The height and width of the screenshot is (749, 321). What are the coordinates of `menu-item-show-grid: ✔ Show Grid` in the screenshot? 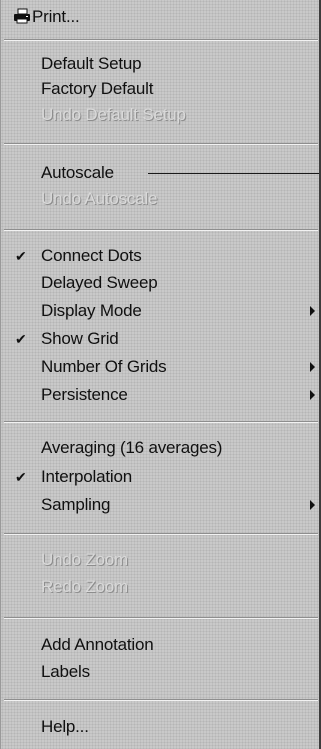 It's located at (160, 339).